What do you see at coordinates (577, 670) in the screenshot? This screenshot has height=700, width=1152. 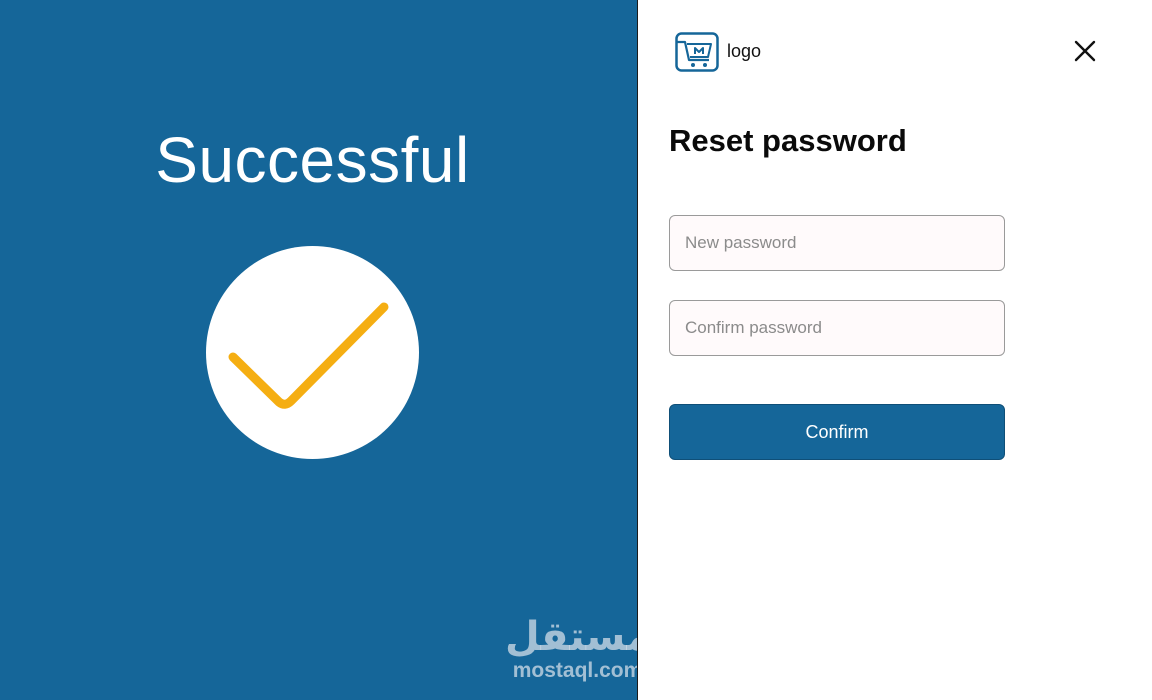 I see `watermark-latin: mostaql.com` at bounding box center [577, 670].